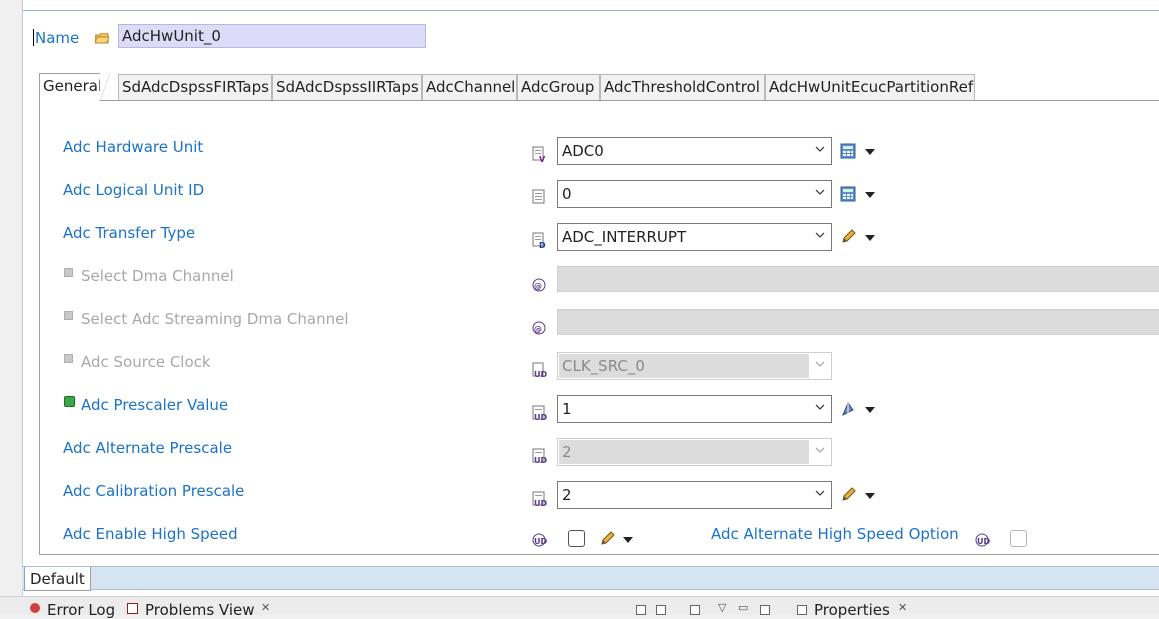 Image resolution: width=1159 pixels, height=619 pixels. What do you see at coordinates (590, 578) in the screenshot?
I see `editor-bottom-tabbar: Default` at bounding box center [590, 578].